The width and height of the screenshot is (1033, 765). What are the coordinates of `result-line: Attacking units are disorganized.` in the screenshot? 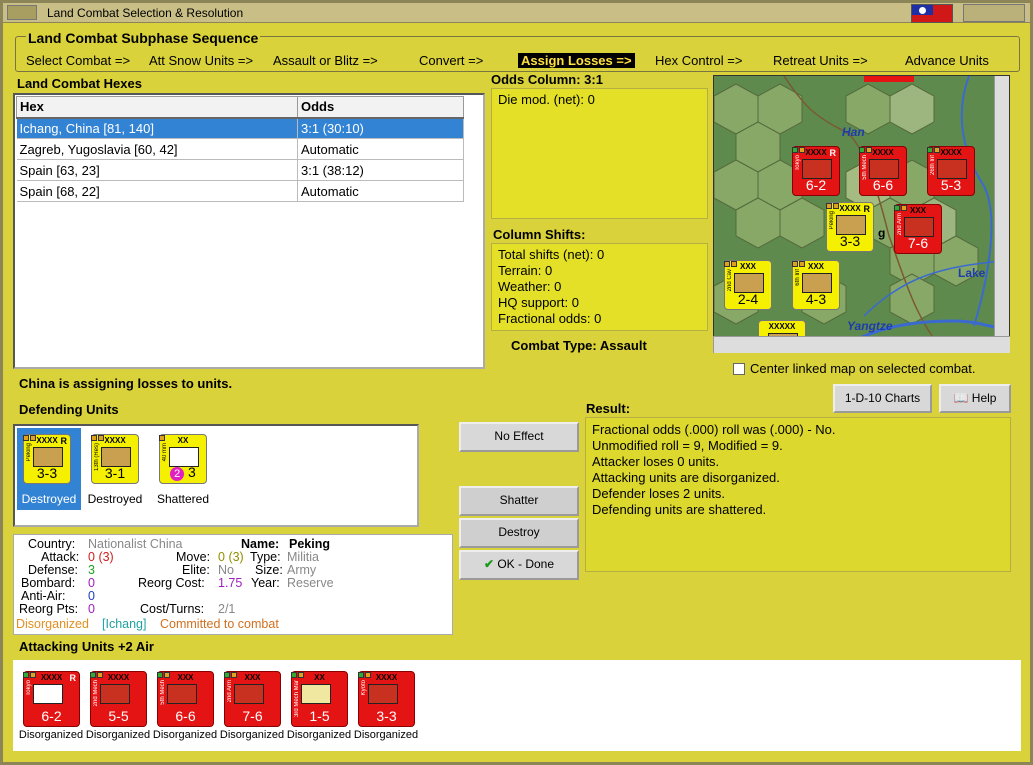 It's located at (686, 477).